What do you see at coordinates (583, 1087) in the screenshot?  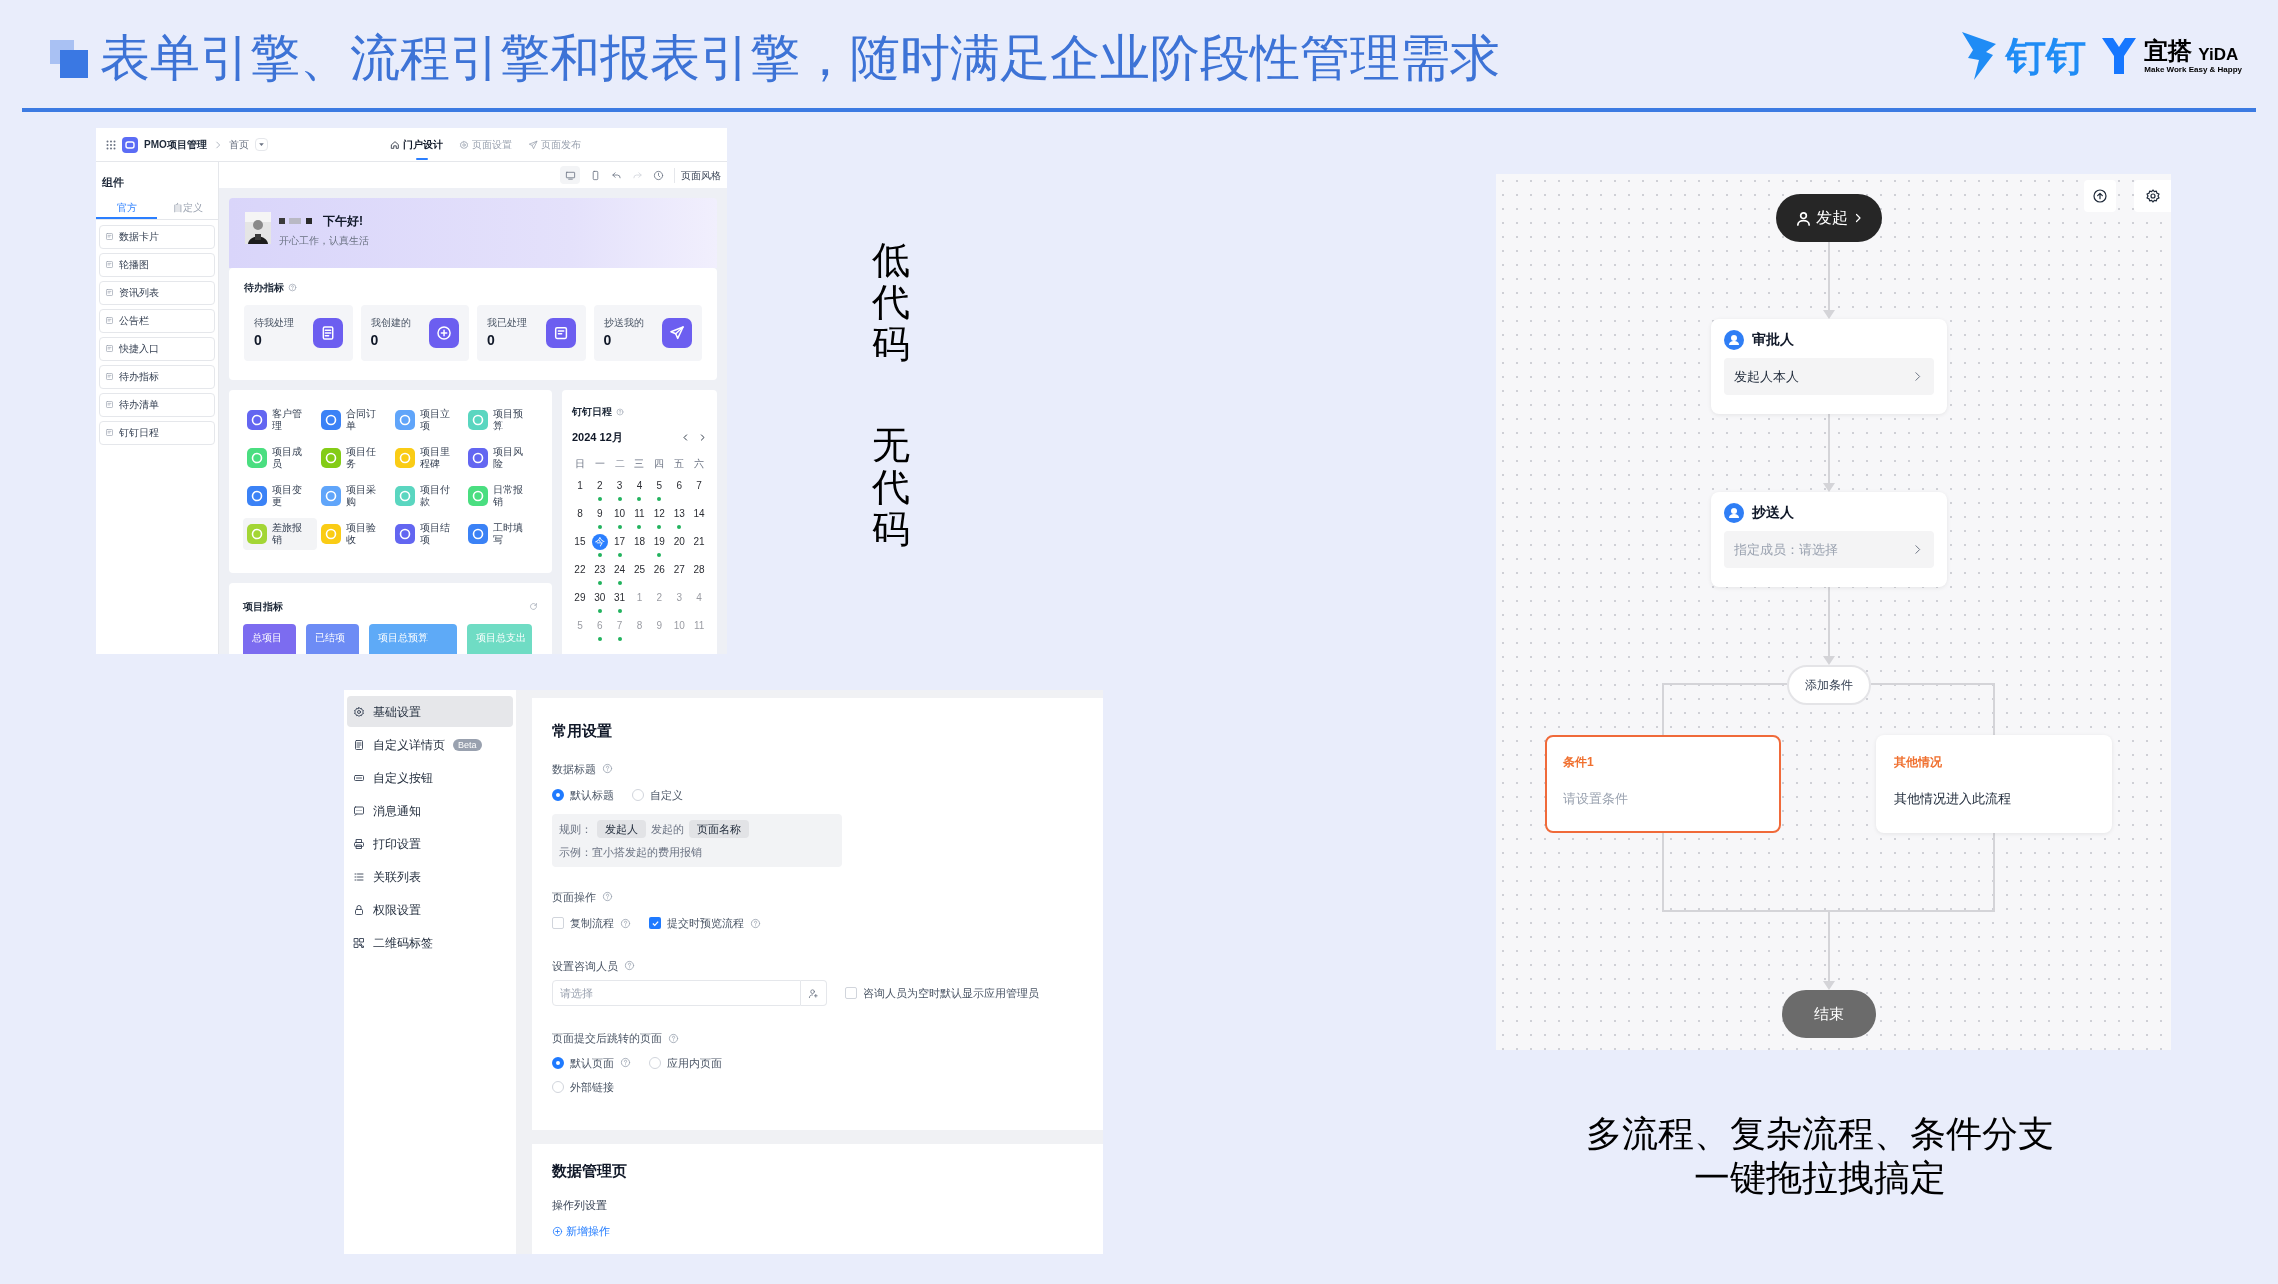 I see `radio-option: 外部链接` at bounding box center [583, 1087].